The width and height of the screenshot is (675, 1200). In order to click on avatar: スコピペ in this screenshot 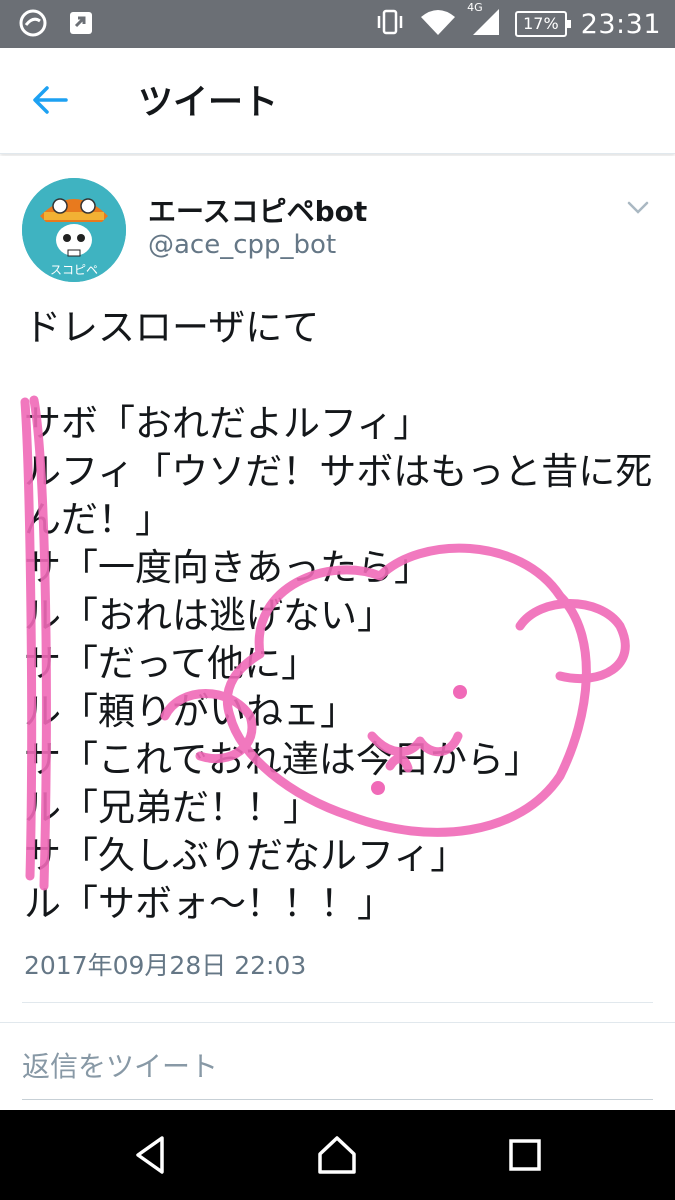, I will do `click(74, 230)`.